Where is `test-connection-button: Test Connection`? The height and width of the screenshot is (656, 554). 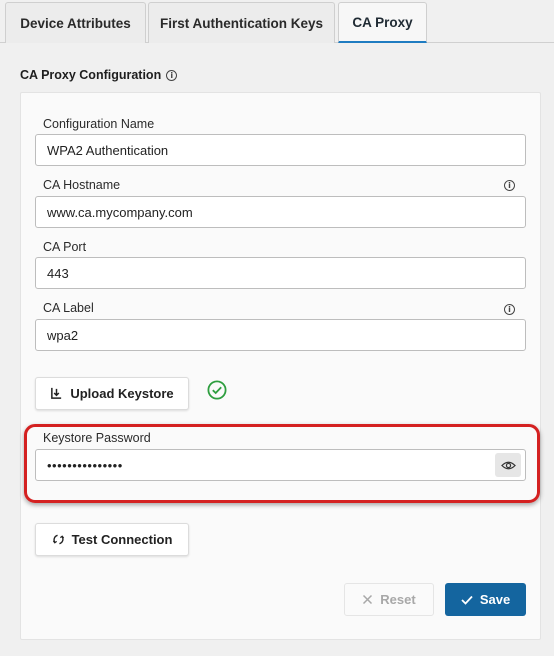 test-connection-button: Test Connection is located at coordinates (112, 539).